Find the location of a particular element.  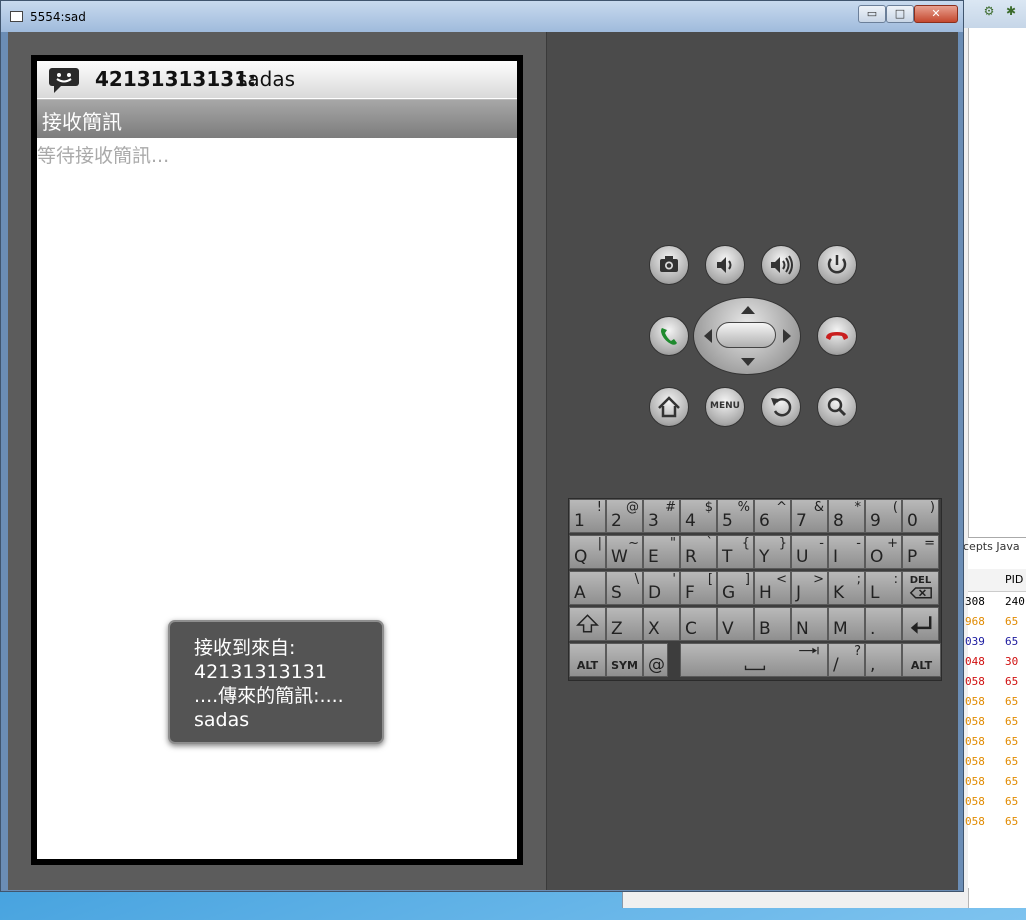

key-j: J > is located at coordinates (809, 588).